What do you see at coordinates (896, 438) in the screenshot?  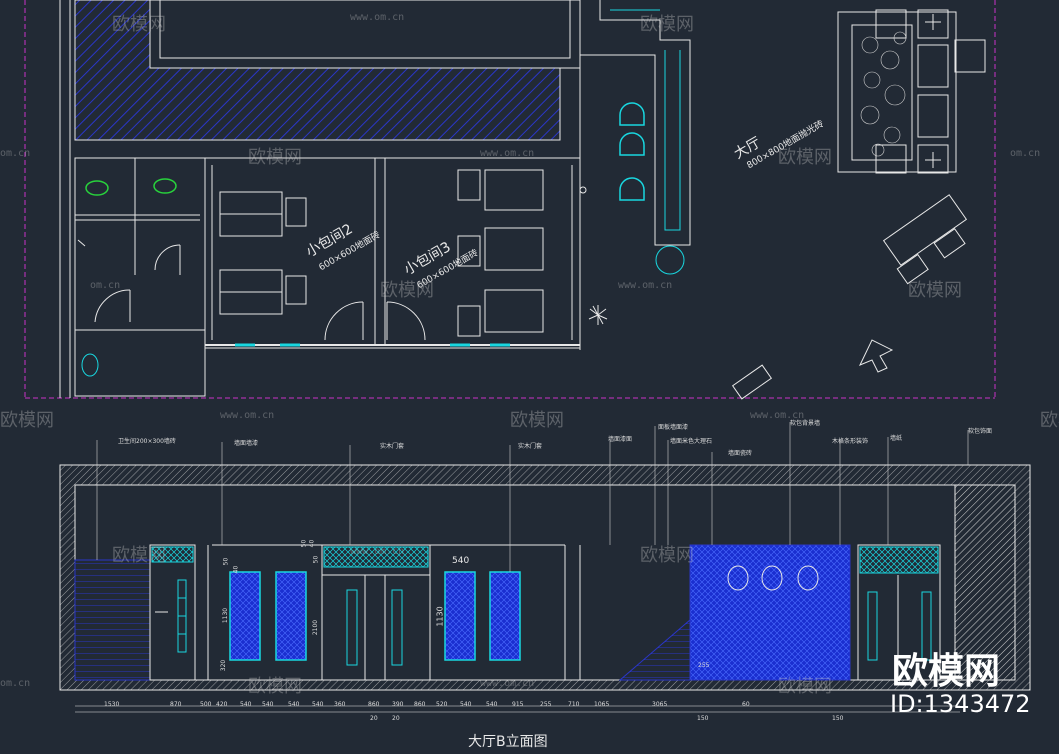 I see `annotation: 墙纸` at bounding box center [896, 438].